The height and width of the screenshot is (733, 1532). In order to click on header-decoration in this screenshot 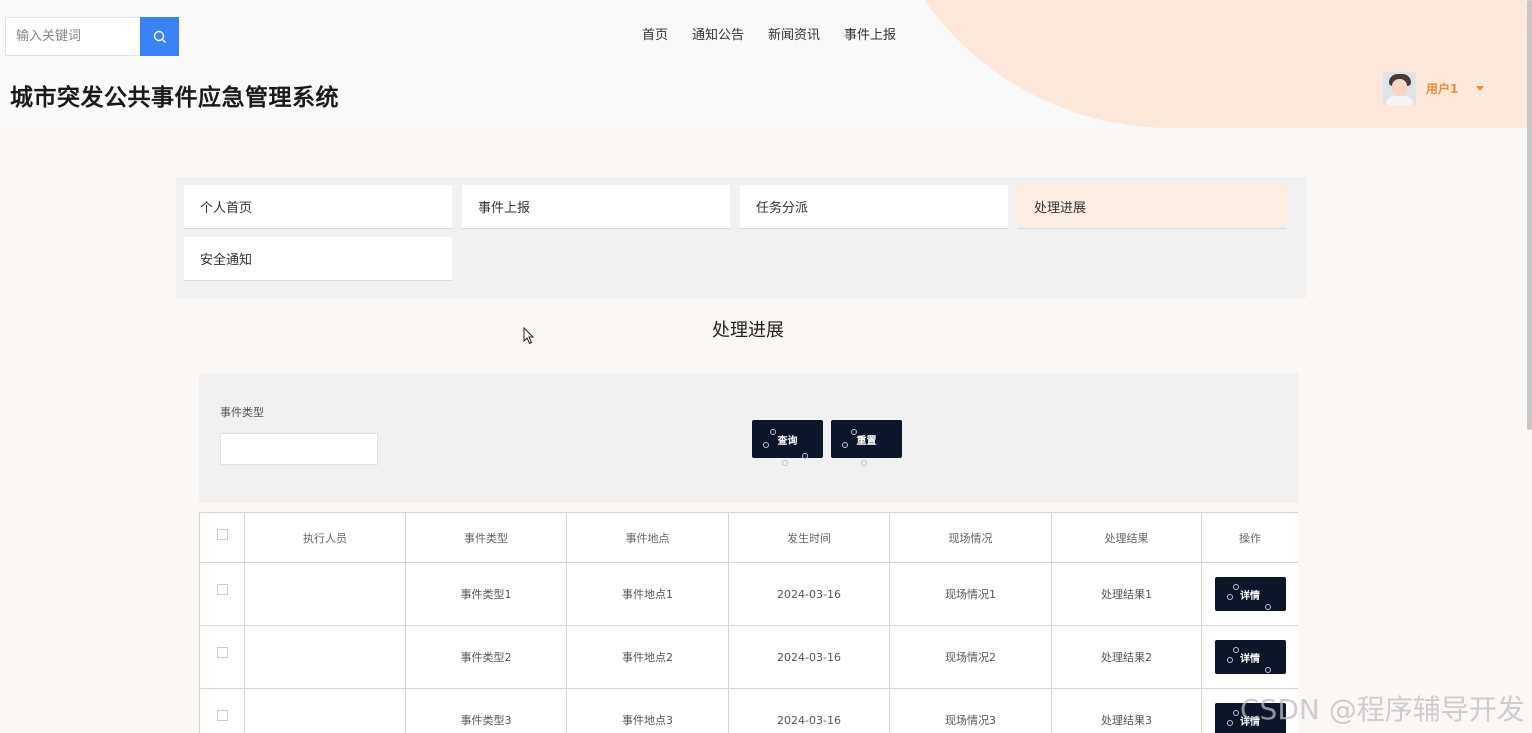, I will do `click(1201, 64)`.